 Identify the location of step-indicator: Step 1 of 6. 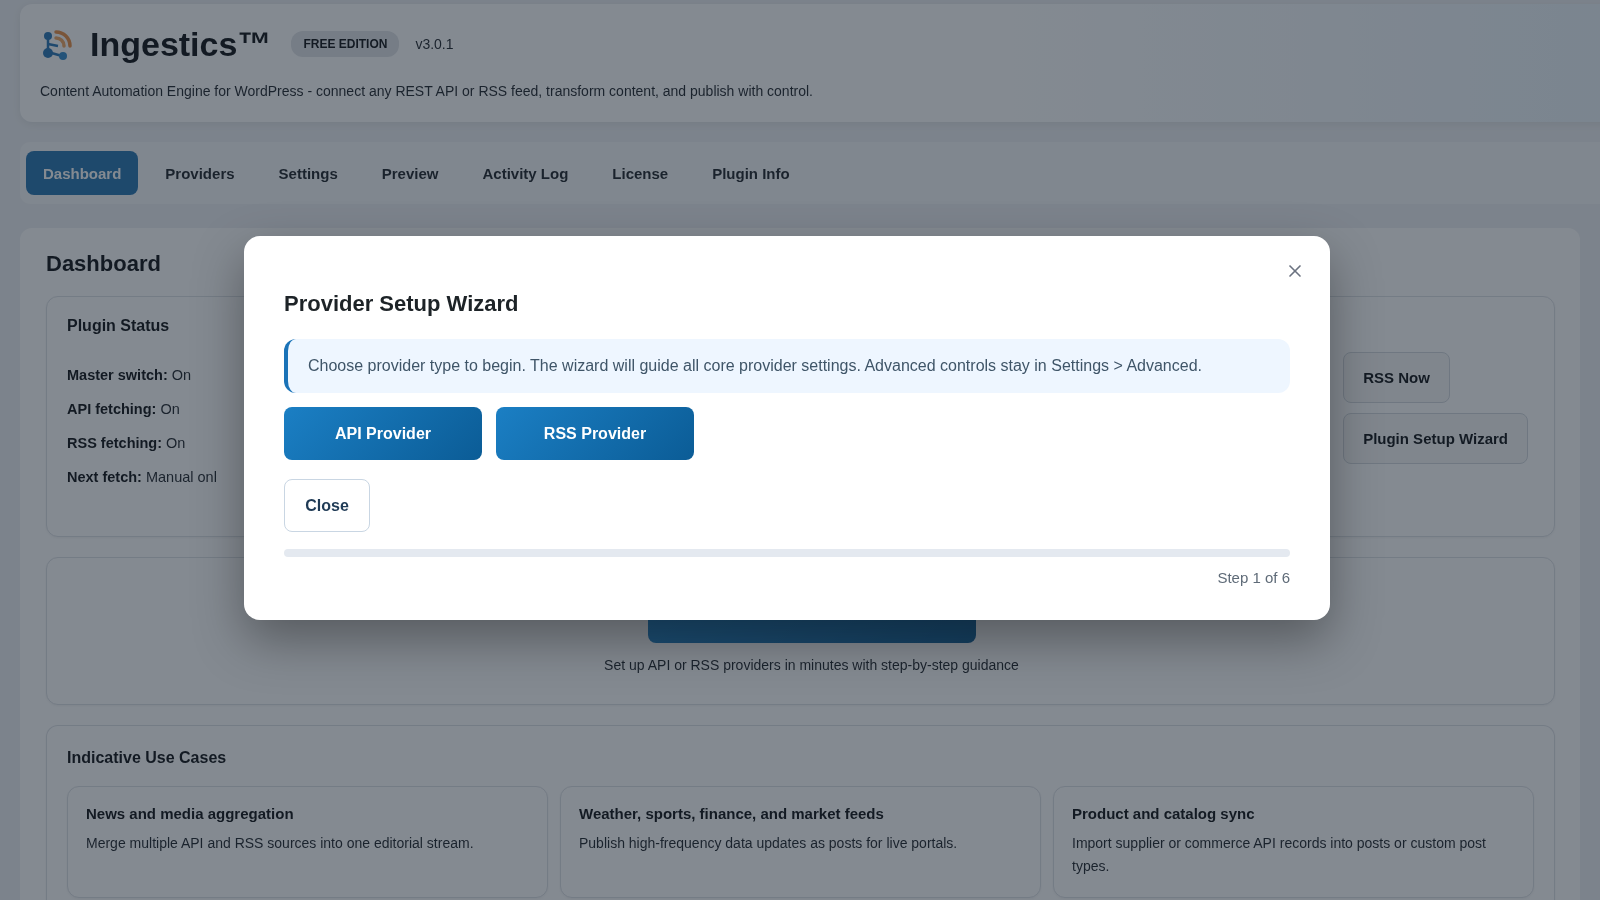
(1253, 577).